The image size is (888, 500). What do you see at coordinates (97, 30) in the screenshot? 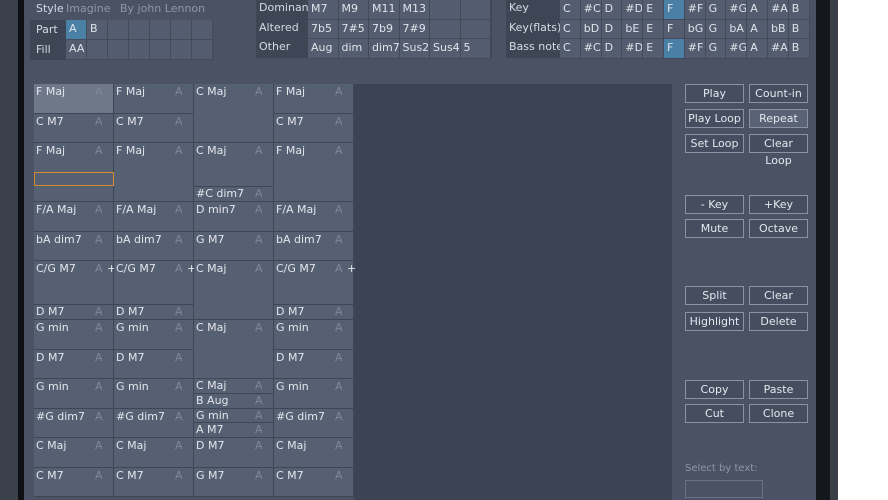
I see `part-cell: B` at bounding box center [97, 30].